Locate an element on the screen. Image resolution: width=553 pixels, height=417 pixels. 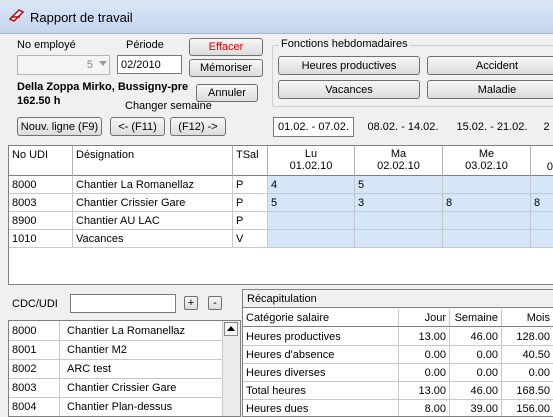
list-scrollbar is located at coordinates (231, 368).